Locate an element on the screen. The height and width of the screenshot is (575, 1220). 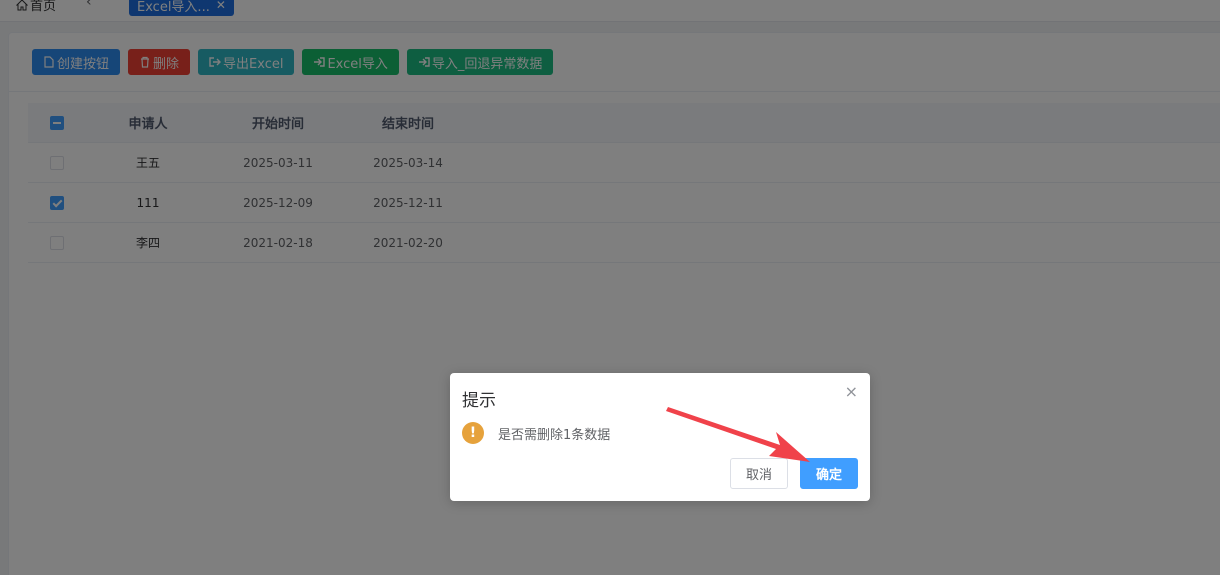
confirm-dialog: 提示 × ! 是否需删除1条数据 取消 确定 is located at coordinates (660, 437).